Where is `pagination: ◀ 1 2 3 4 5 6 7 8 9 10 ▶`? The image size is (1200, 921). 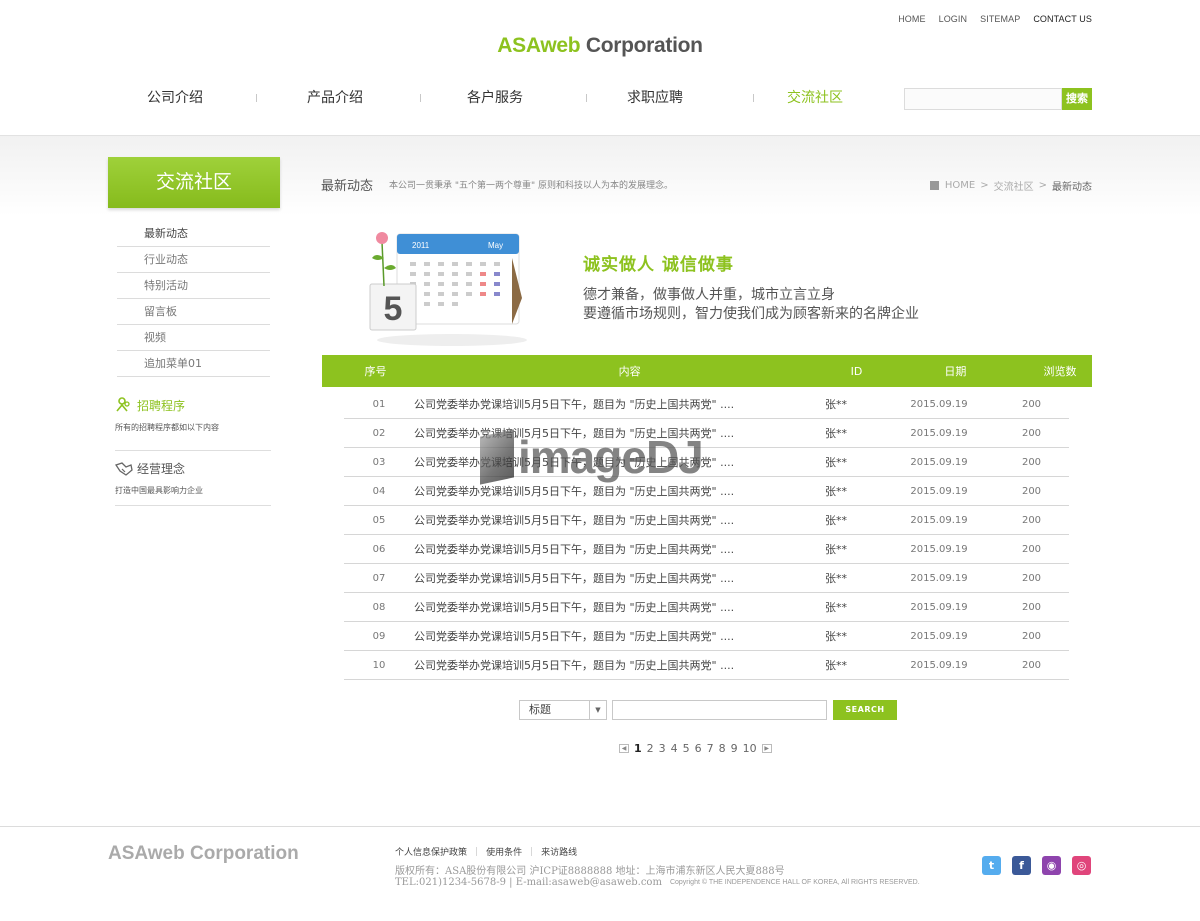 pagination: ◀ 1 2 3 4 5 6 7 8 9 10 ▶ is located at coordinates (695, 748).